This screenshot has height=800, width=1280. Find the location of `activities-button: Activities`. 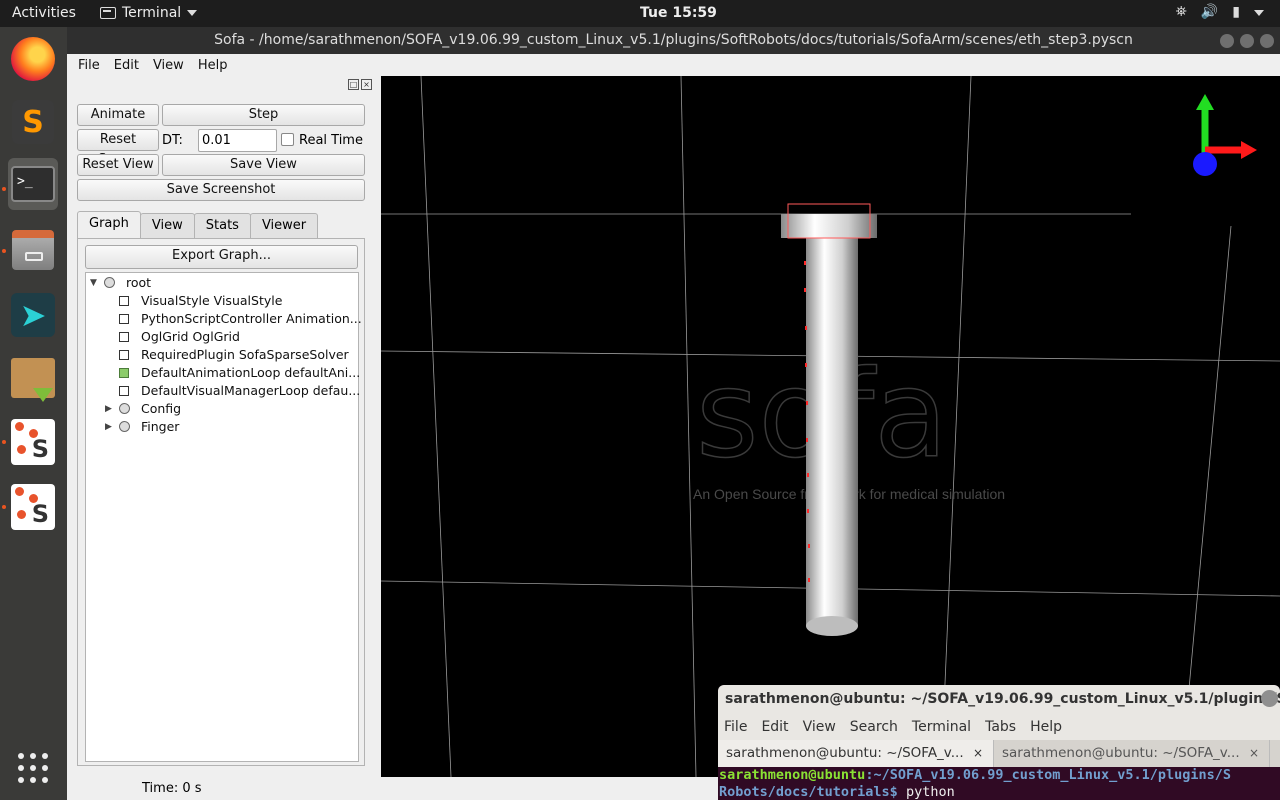

activities-button: Activities is located at coordinates (44, 13).